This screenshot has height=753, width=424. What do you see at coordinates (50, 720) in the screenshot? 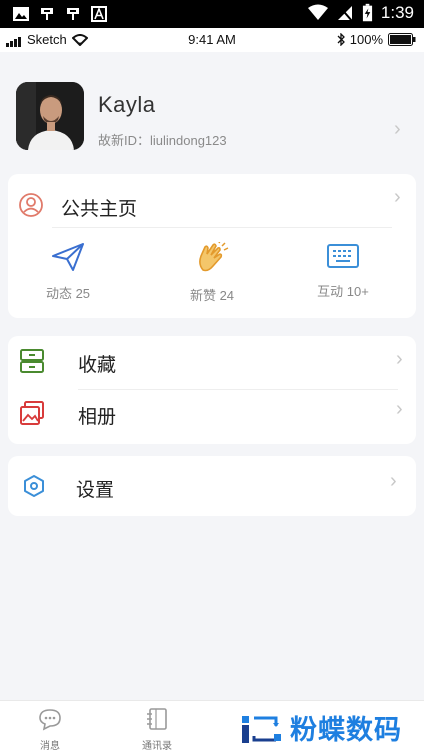
I see `chat-bubble-icon` at bounding box center [50, 720].